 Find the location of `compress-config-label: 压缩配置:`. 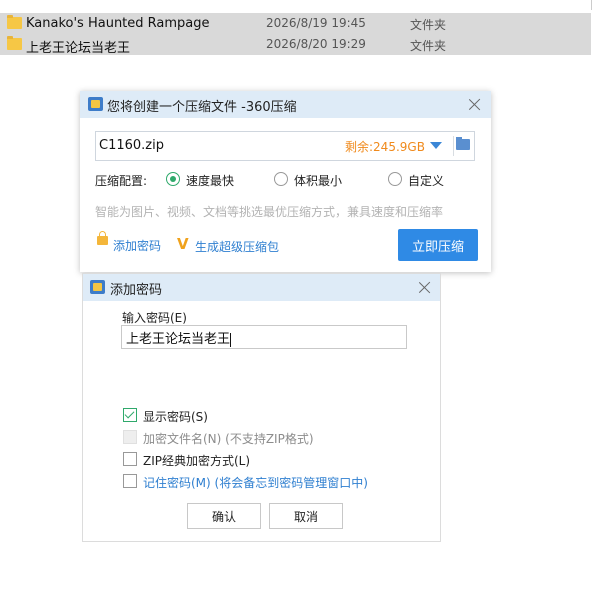

compress-config-label: 压缩配置: is located at coordinates (121, 181).